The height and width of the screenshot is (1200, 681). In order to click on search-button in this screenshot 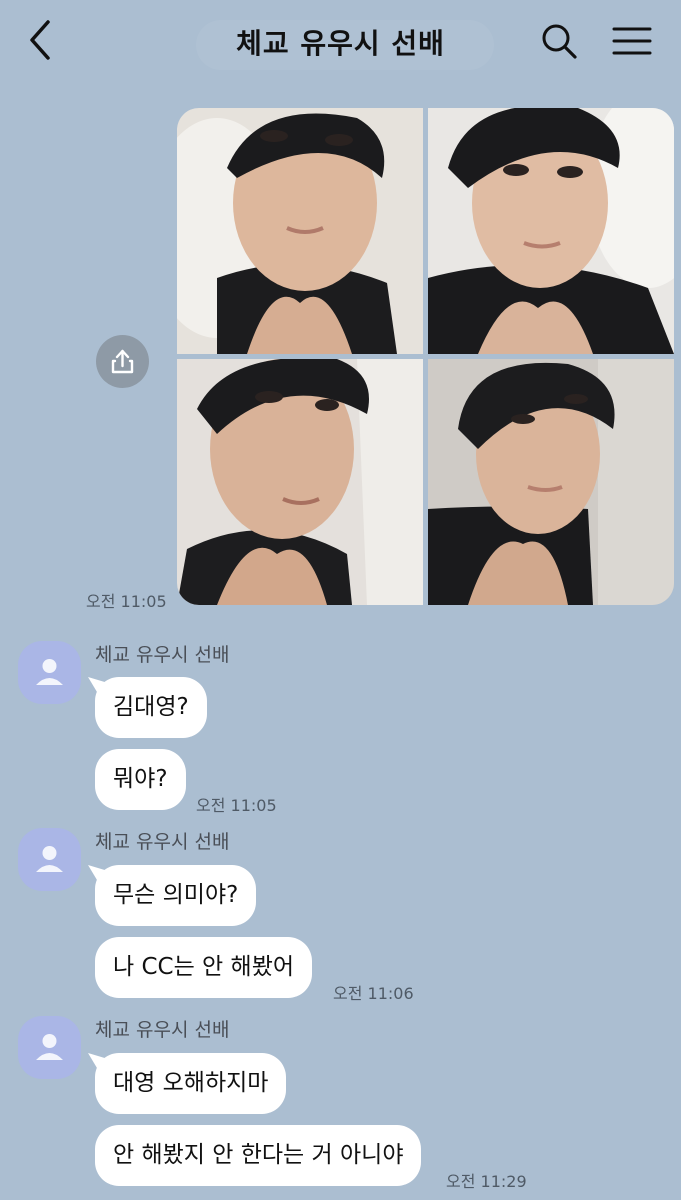, I will do `click(559, 41)`.